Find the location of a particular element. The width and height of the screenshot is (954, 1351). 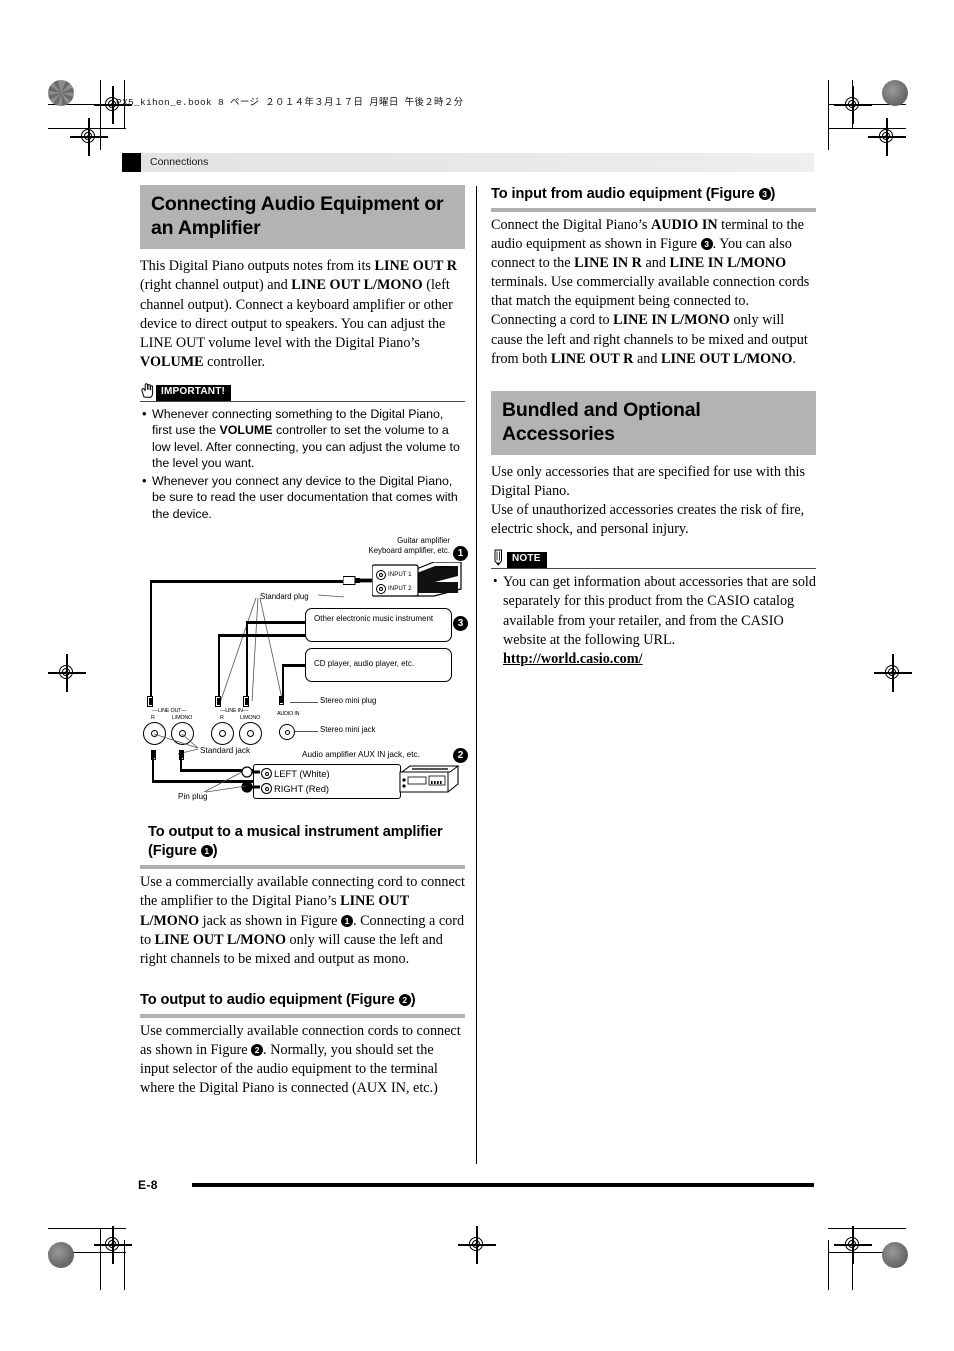

diagram-label-input2: INPUT 2 is located at coordinates (400, 589).